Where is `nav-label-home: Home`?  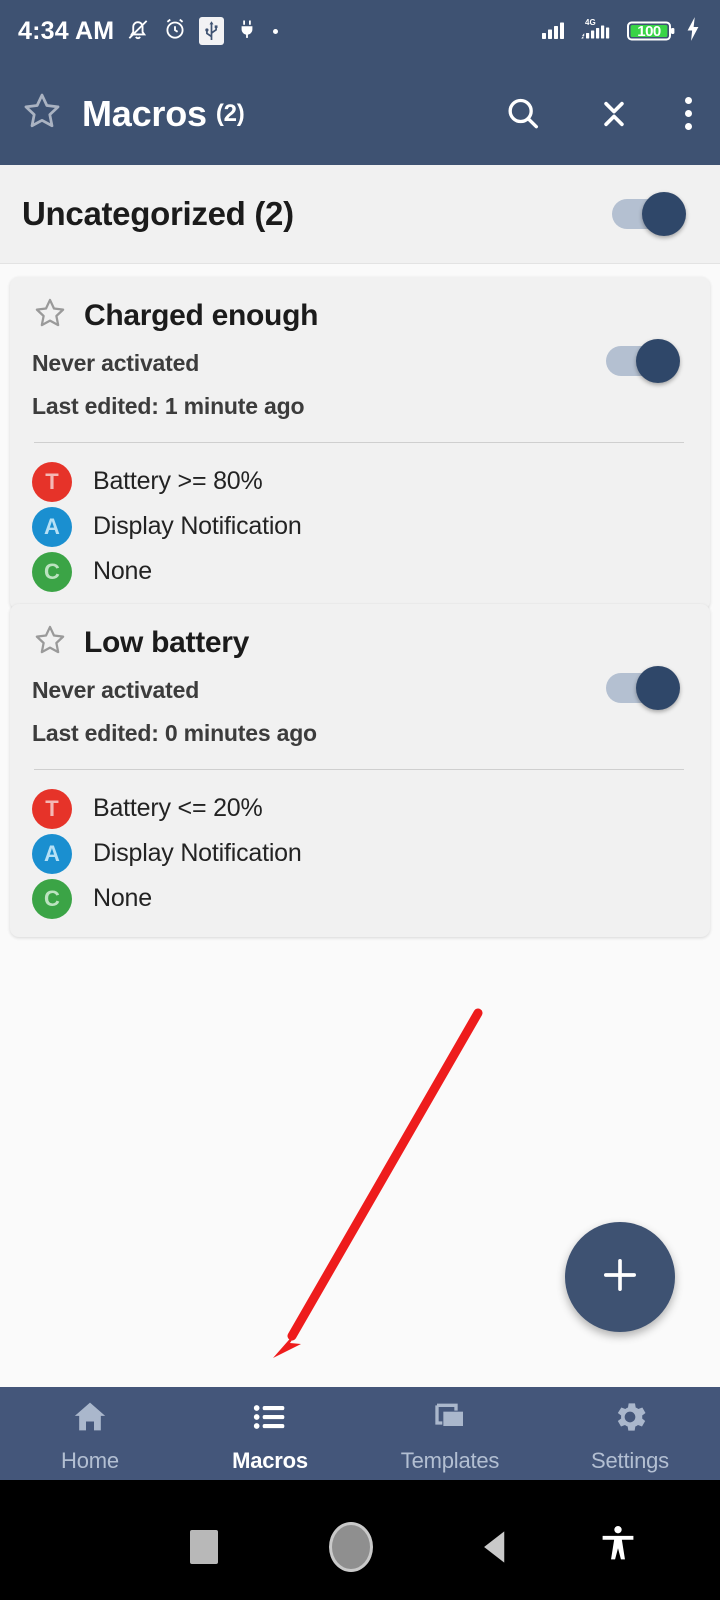
nav-label-home: Home is located at coordinates (90, 1460).